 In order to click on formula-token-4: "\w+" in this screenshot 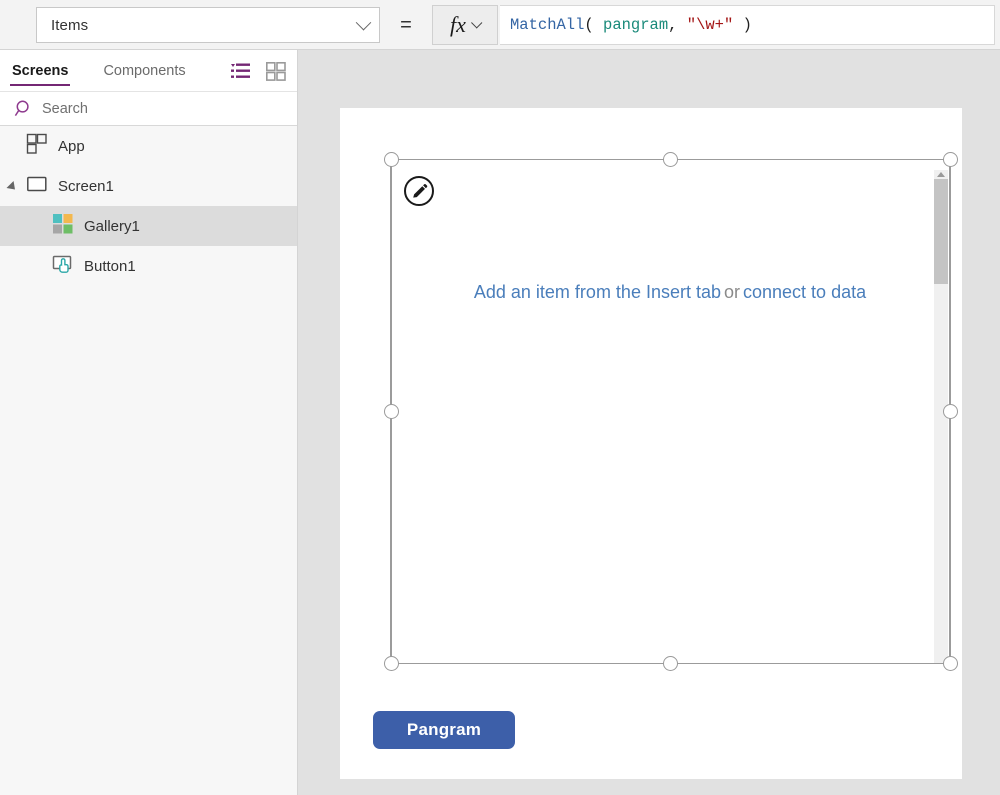, I will do `click(710, 25)`.